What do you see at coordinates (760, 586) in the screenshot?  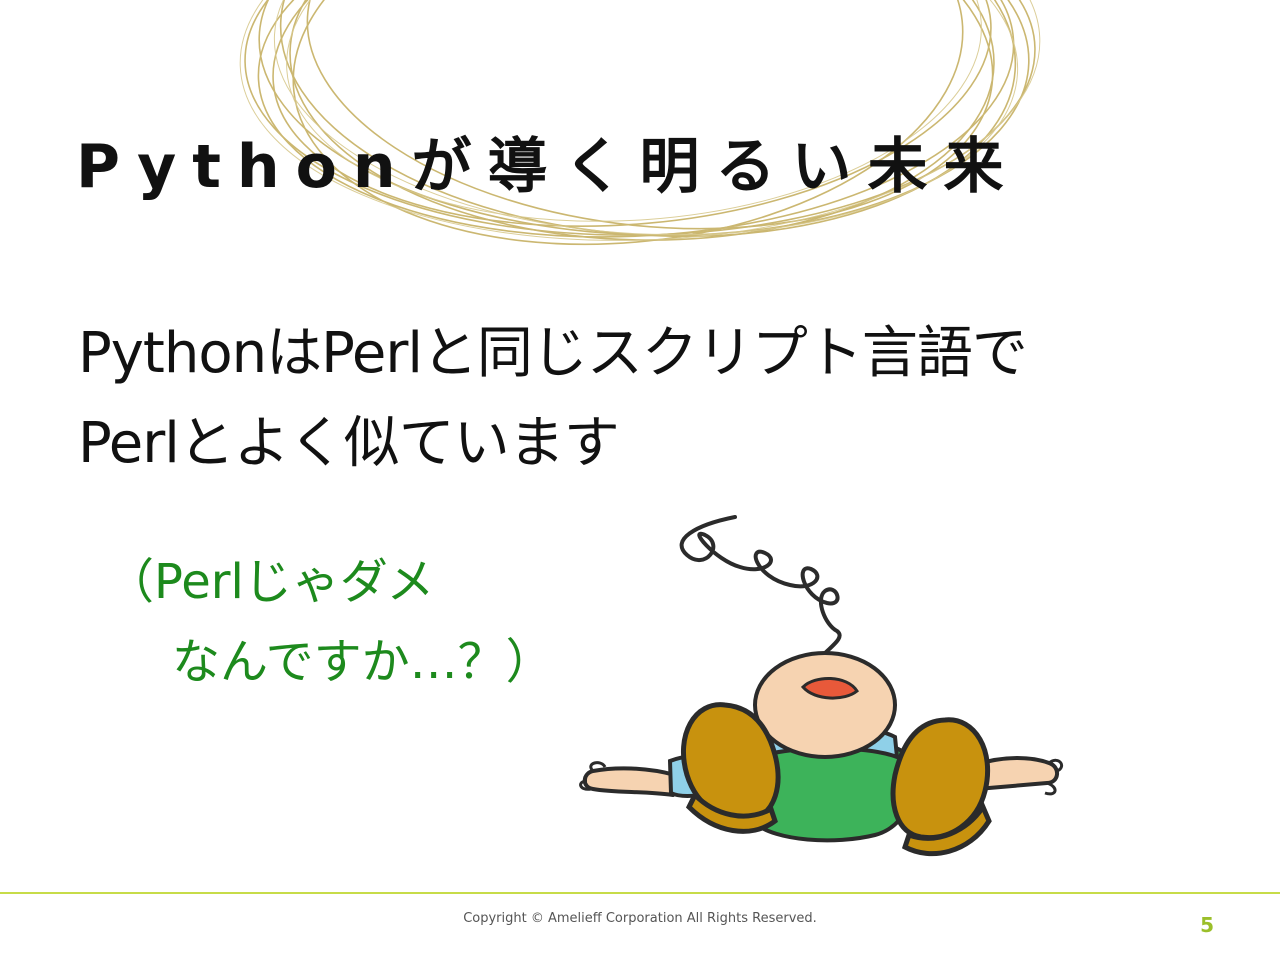 I see `dizzy-swirl-icon` at bounding box center [760, 586].